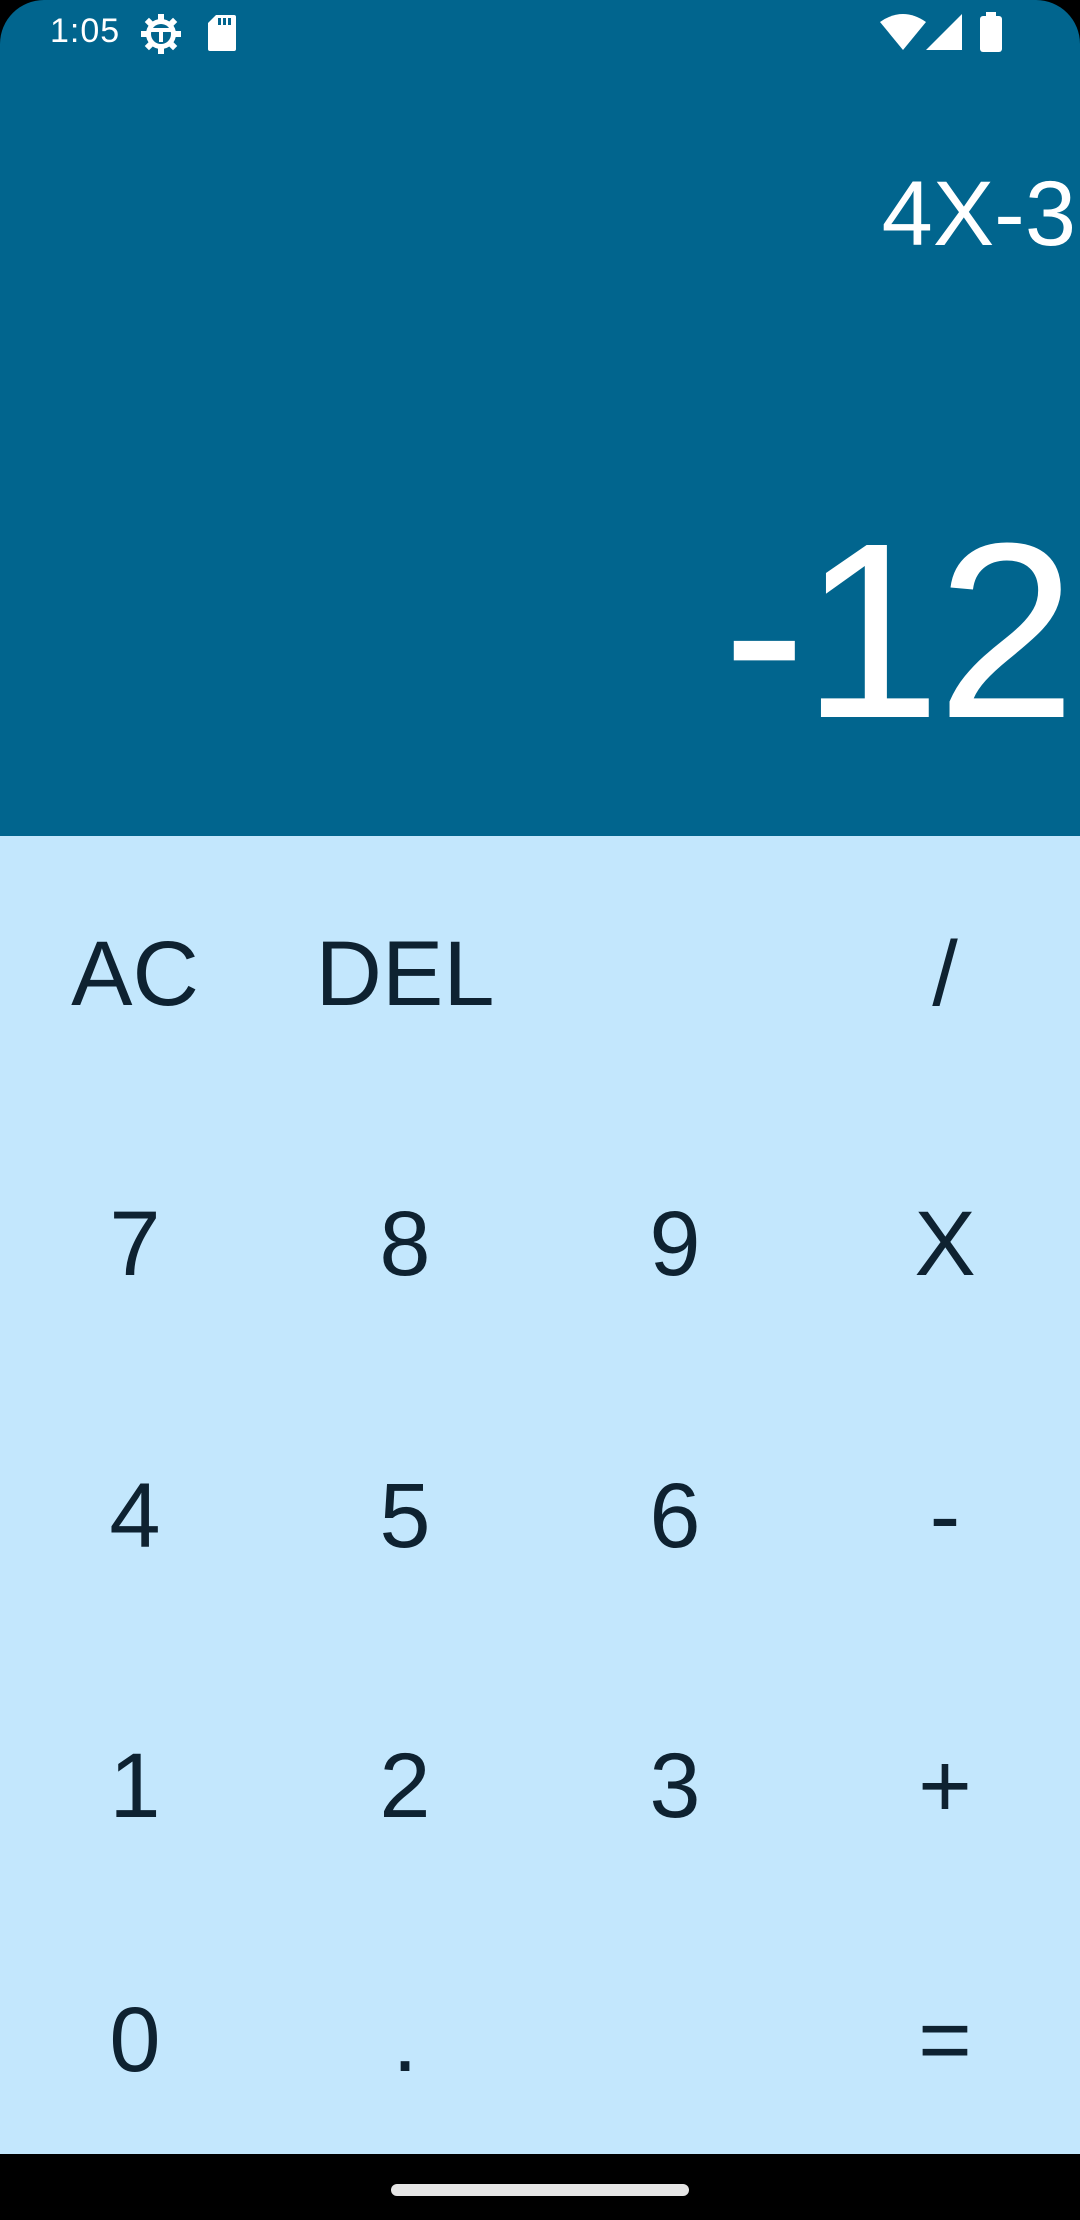 The image size is (1080, 2220). Describe the element at coordinates (540, 2190) in the screenshot. I see `home-gesture-handle` at that location.